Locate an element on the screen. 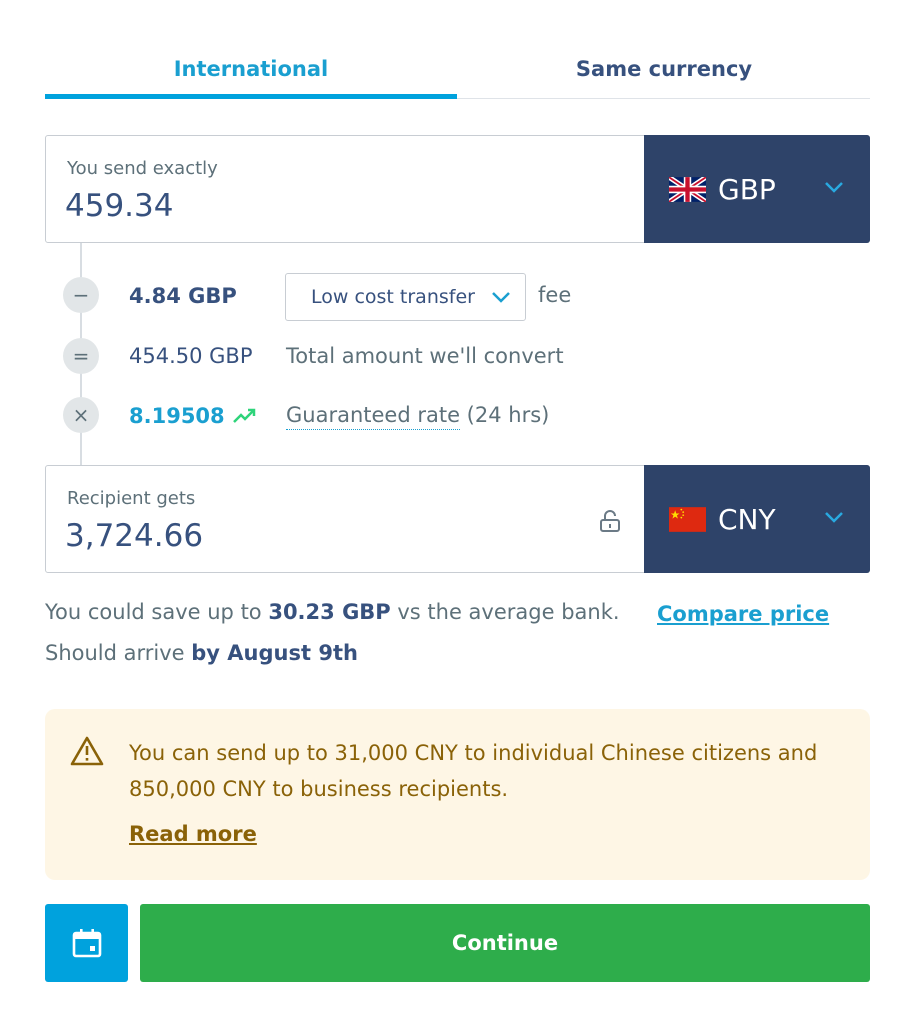  fee-method-label: Low cost transfer is located at coordinates (393, 297).